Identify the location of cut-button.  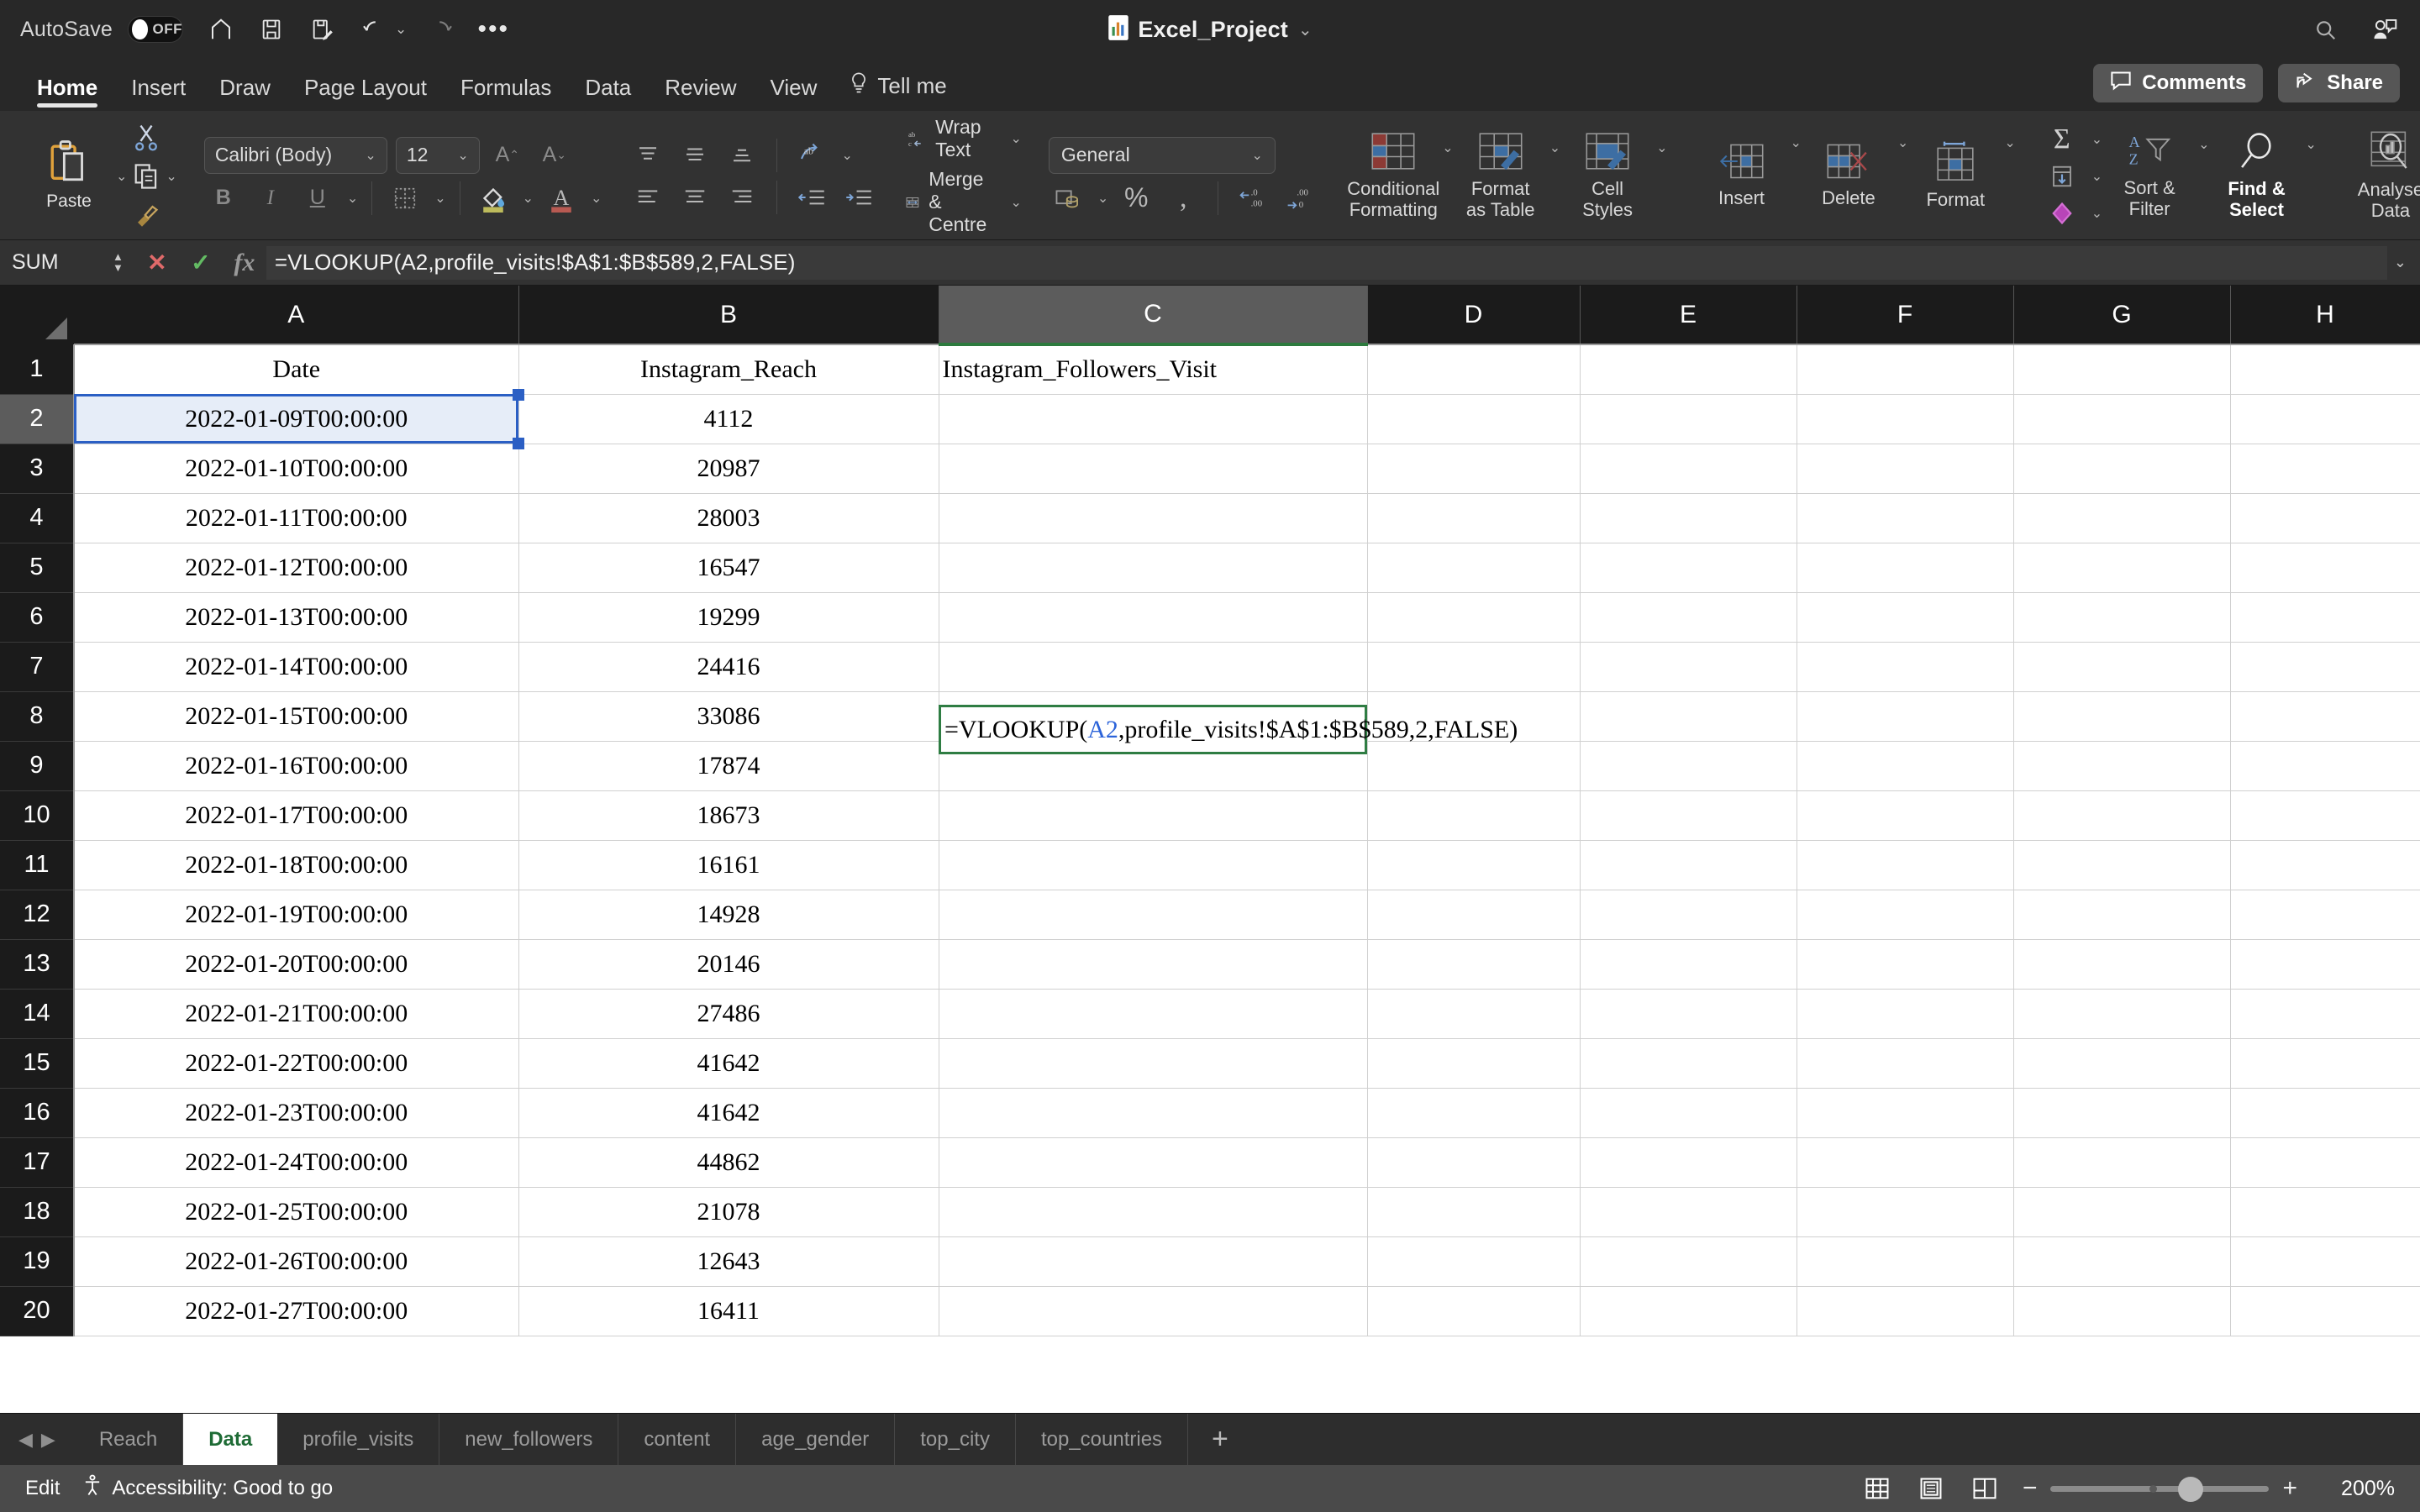
(155, 137).